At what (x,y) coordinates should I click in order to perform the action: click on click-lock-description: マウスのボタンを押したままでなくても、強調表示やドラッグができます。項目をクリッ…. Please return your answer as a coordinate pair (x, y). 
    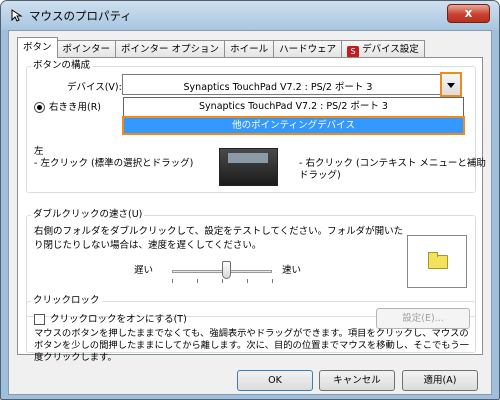
    Looking at the image, I should click on (251, 345).